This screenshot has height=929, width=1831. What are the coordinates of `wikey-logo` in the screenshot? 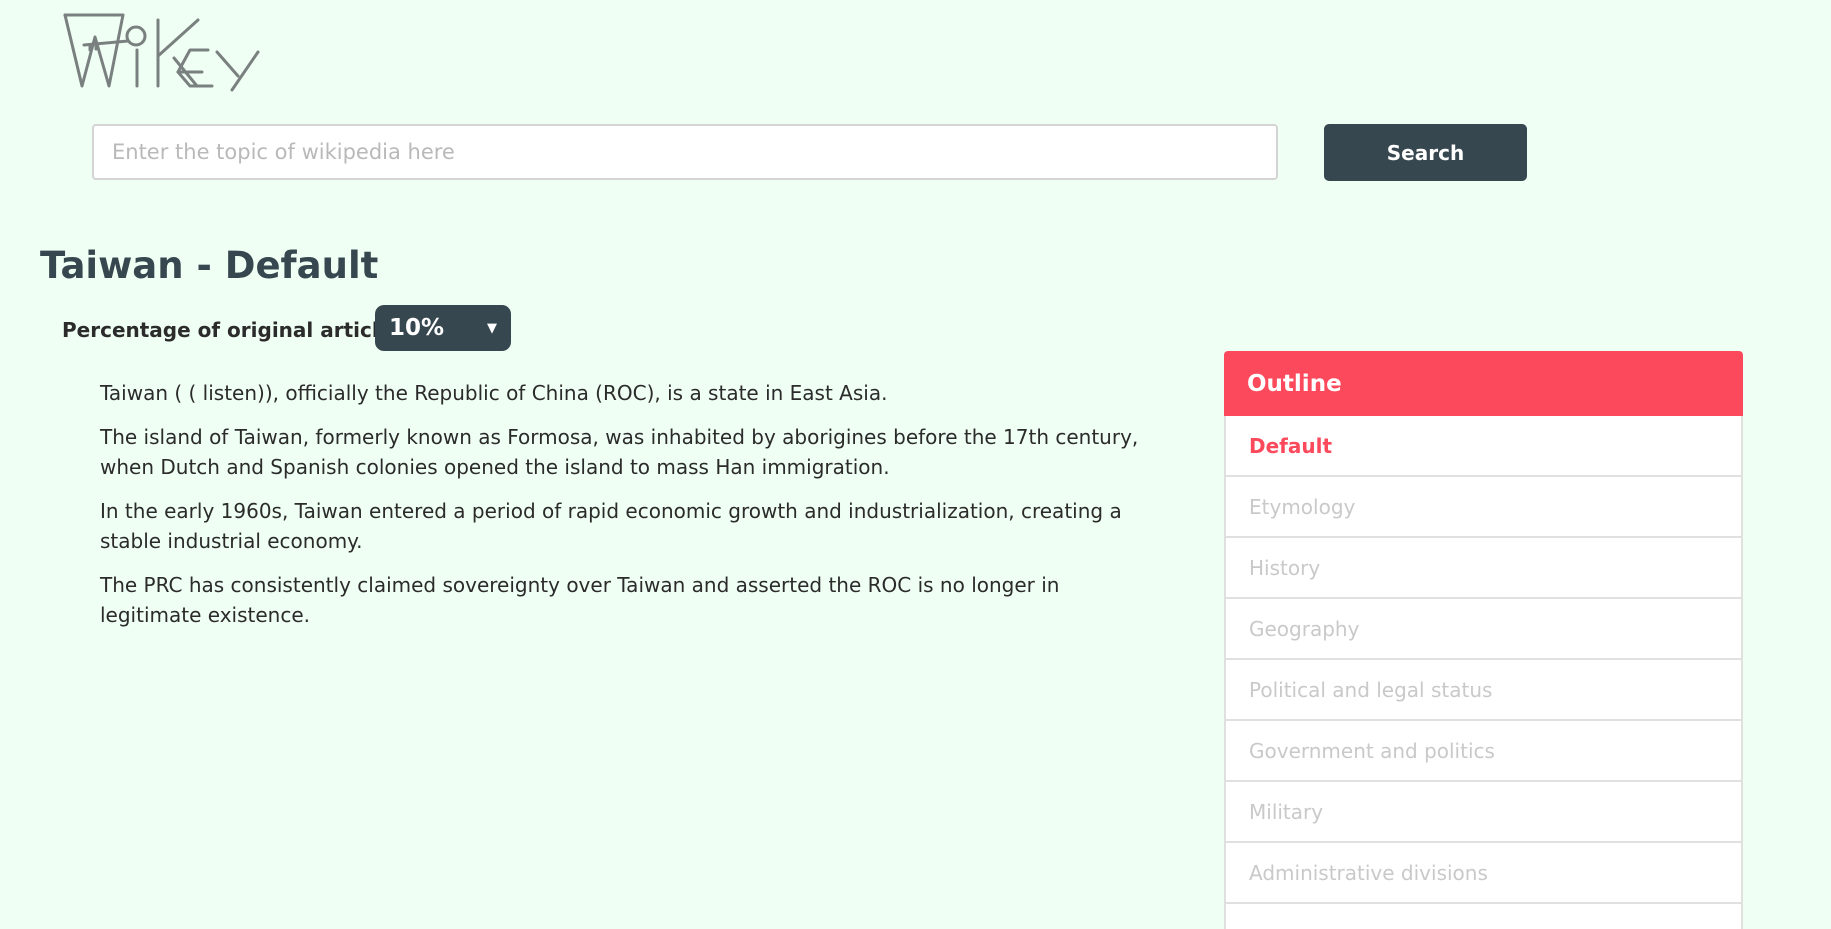 It's located at (167, 52).